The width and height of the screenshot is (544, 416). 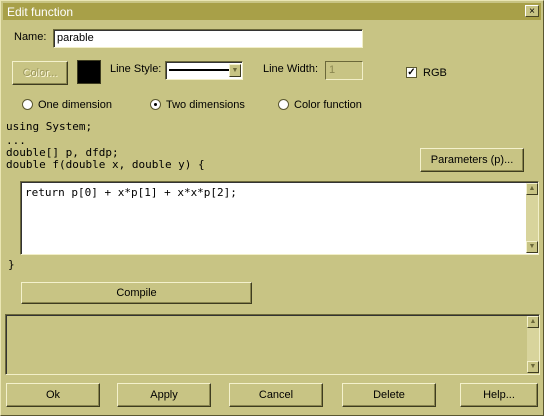 I want to click on function-body-text: return p[0] + x*p[1] + x*x*p[2];, so click(x=131, y=192).